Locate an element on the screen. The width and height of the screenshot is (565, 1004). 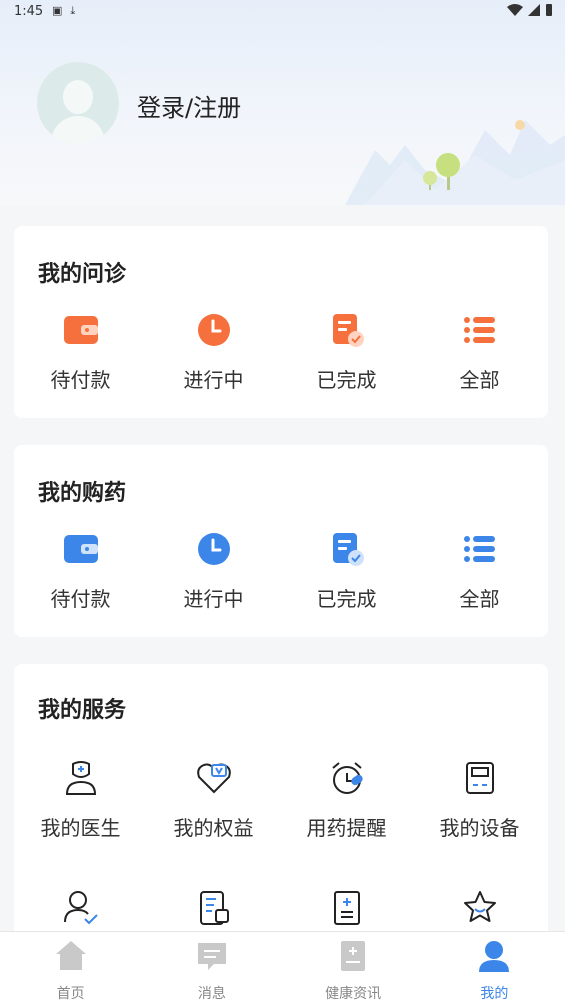
status-bar: 1:45 ▣ ⤓ is located at coordinates (282, 12).